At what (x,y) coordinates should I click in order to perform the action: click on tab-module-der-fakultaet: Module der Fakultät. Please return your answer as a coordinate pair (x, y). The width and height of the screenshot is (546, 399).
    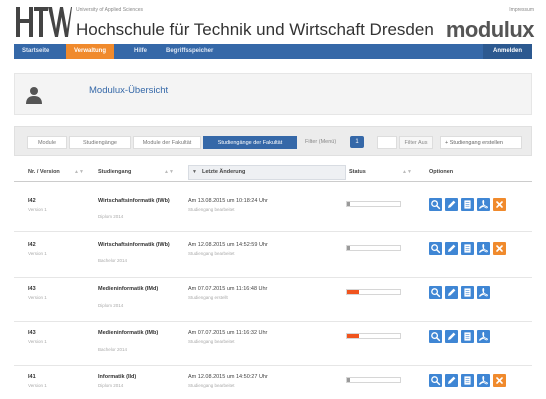
    Looking at the image, I should click on (167, 142).